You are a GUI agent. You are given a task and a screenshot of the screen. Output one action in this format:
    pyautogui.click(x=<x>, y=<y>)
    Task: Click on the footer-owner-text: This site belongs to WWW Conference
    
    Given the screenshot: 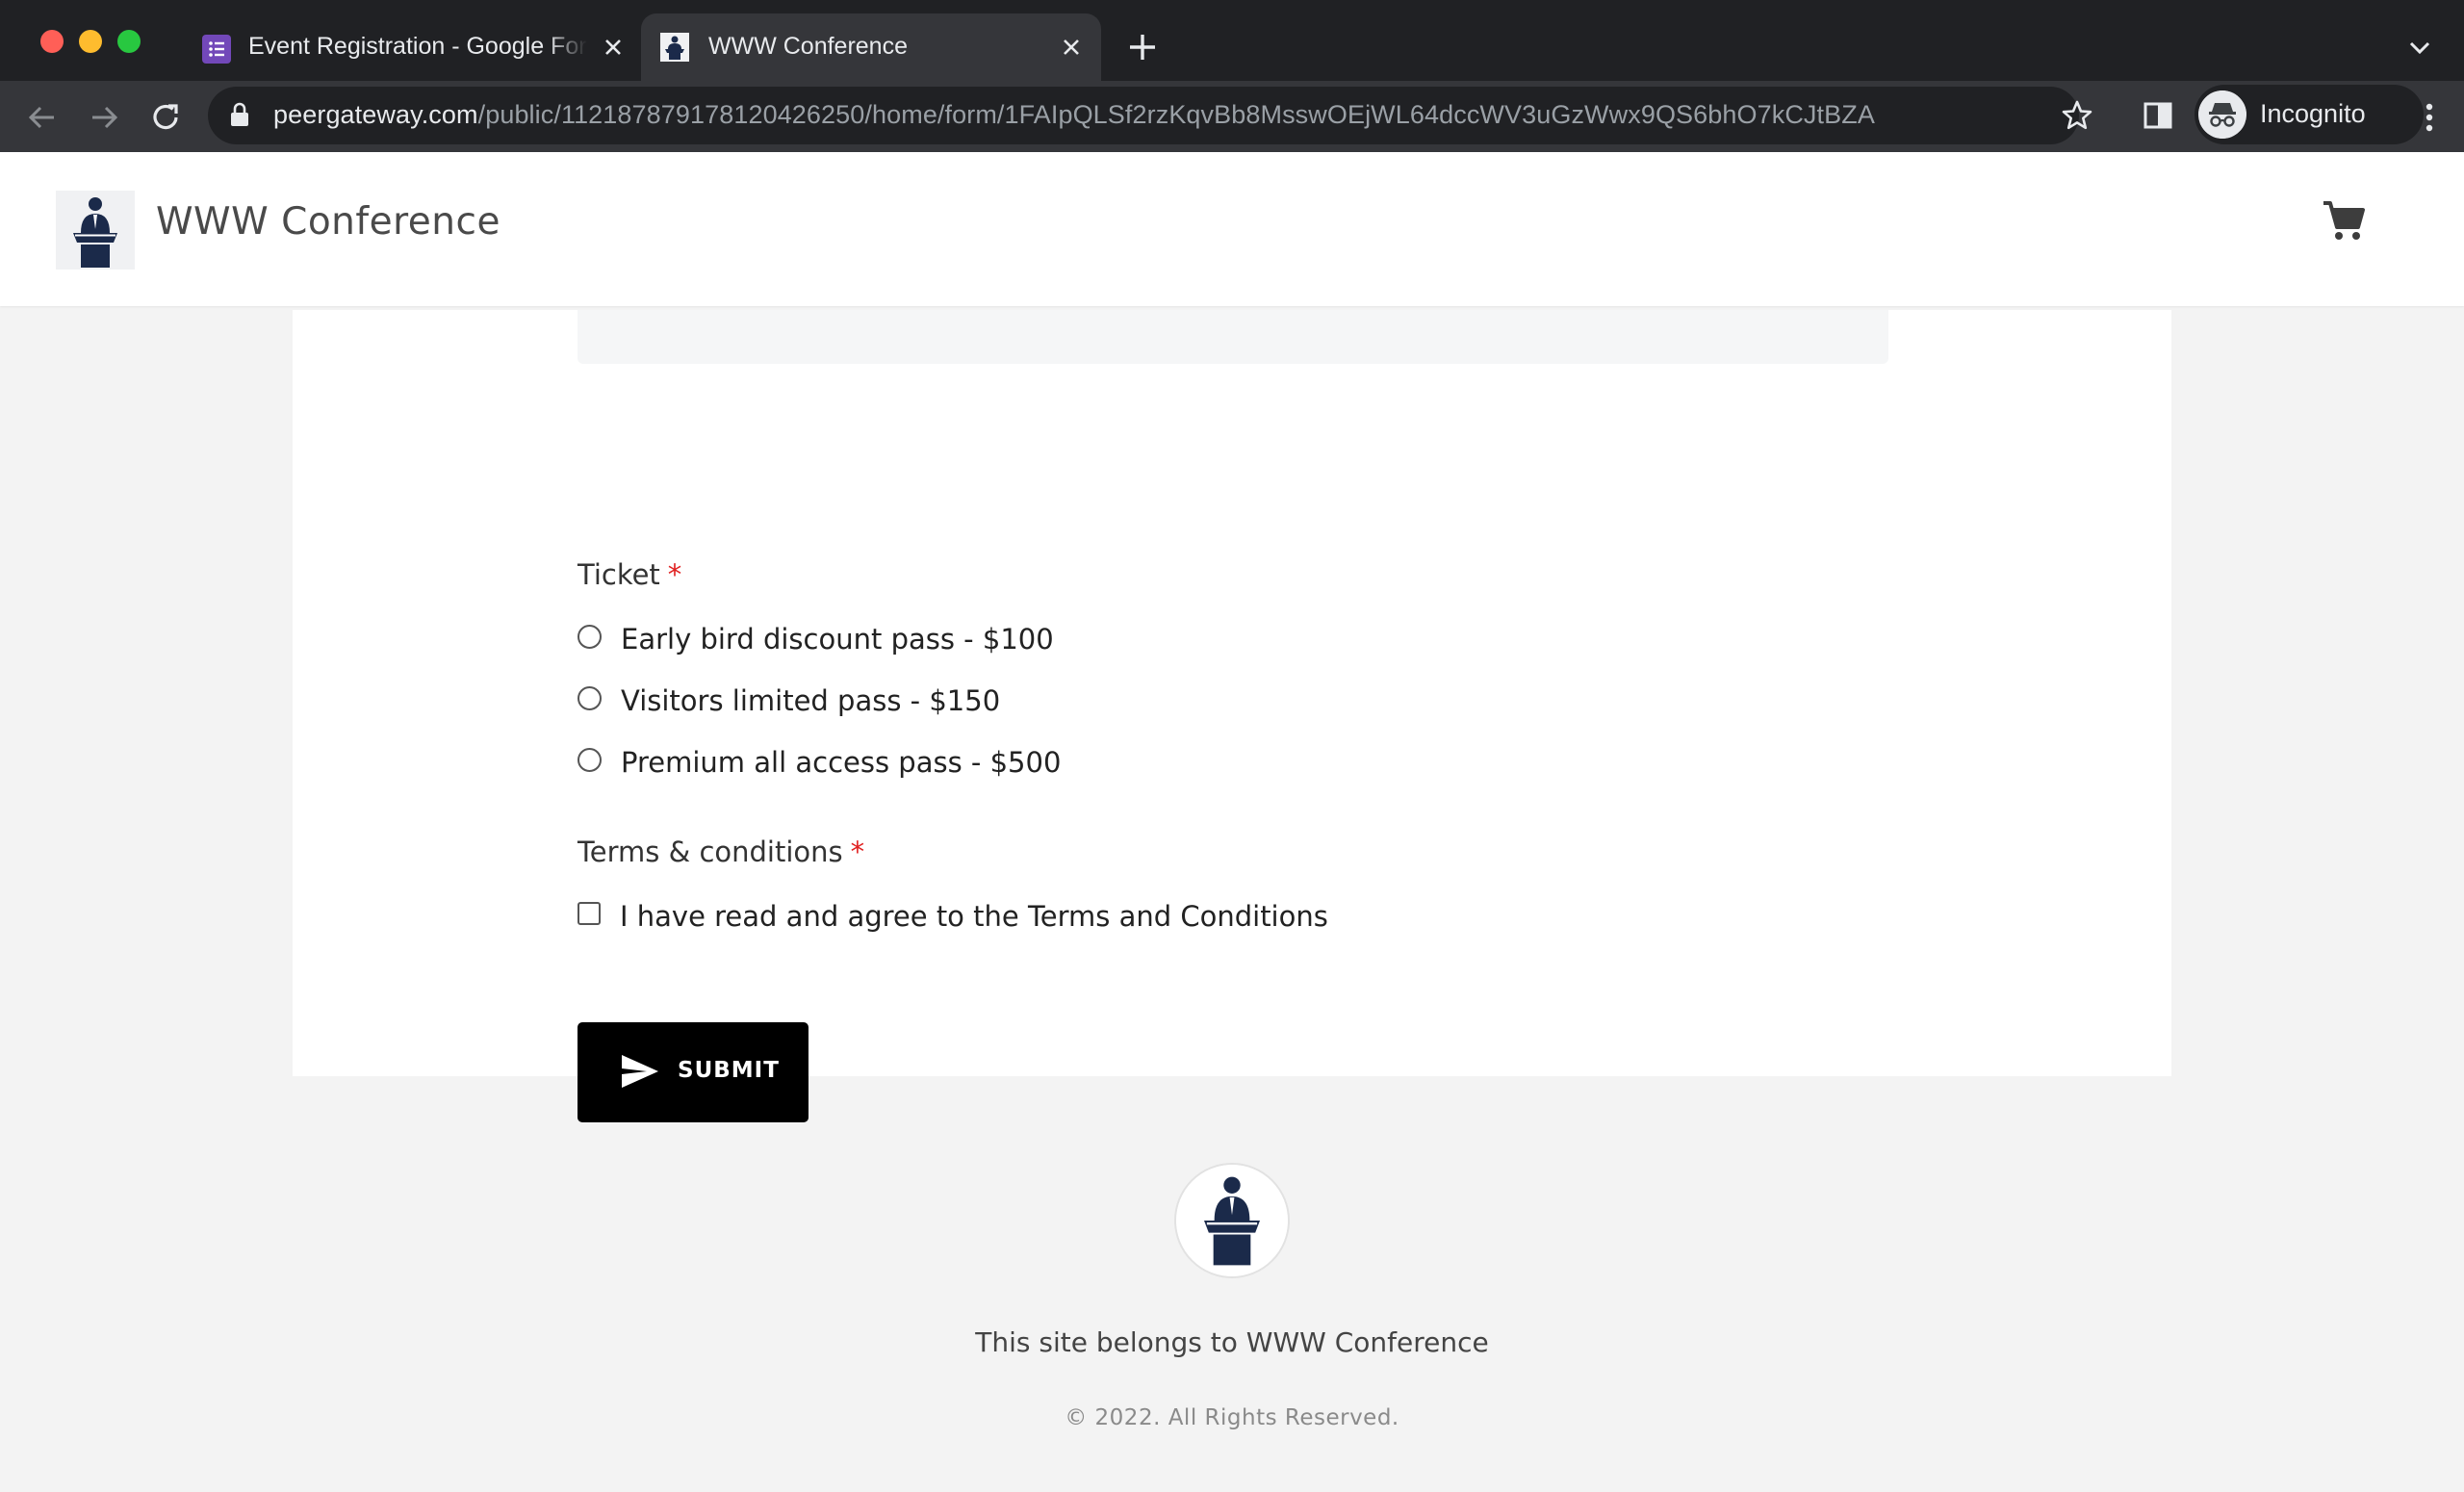 What is the action you would take?
    pyautogui.click(x=1232, y=1342)
    